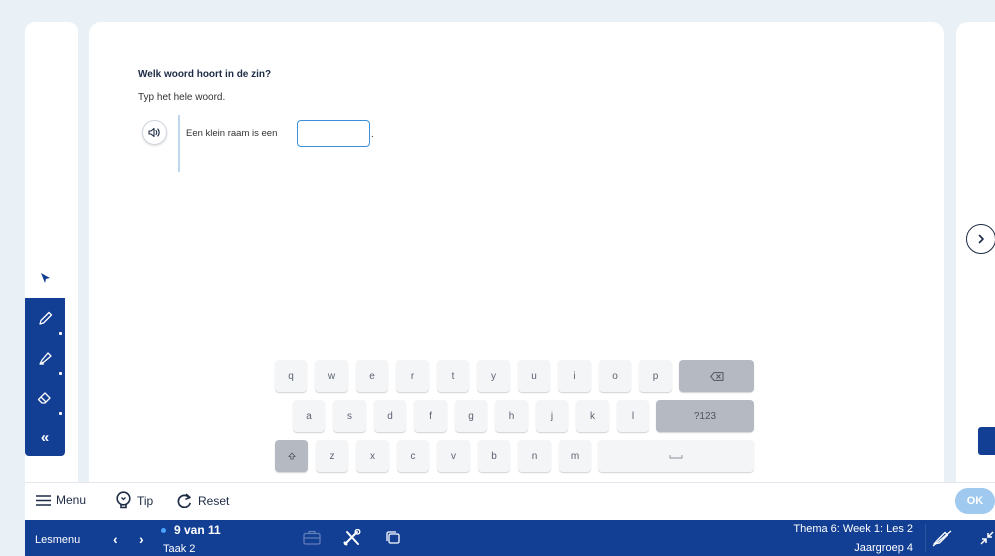 This screenshot has height=556, width=995. What do you see at coordinates (332, 456) in the screenshot?
I see `key-z: z` at bounding box center [332, 456].